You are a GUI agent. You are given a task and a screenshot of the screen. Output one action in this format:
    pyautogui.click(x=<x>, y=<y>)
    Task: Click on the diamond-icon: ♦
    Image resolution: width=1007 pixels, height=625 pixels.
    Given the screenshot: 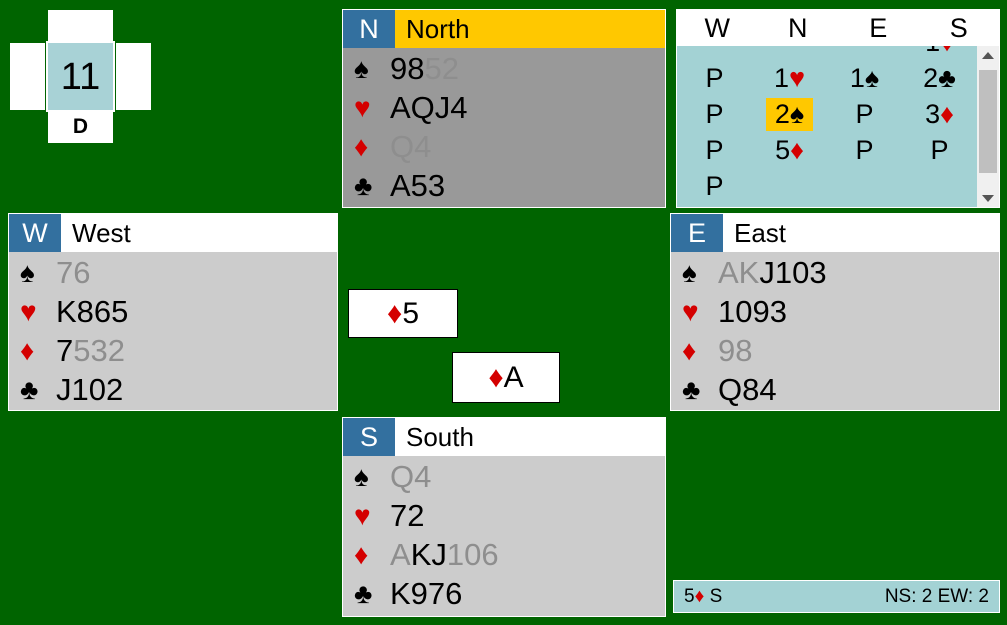 What is the action you would take?
    pyautogui.click(x=689, y=350)
    